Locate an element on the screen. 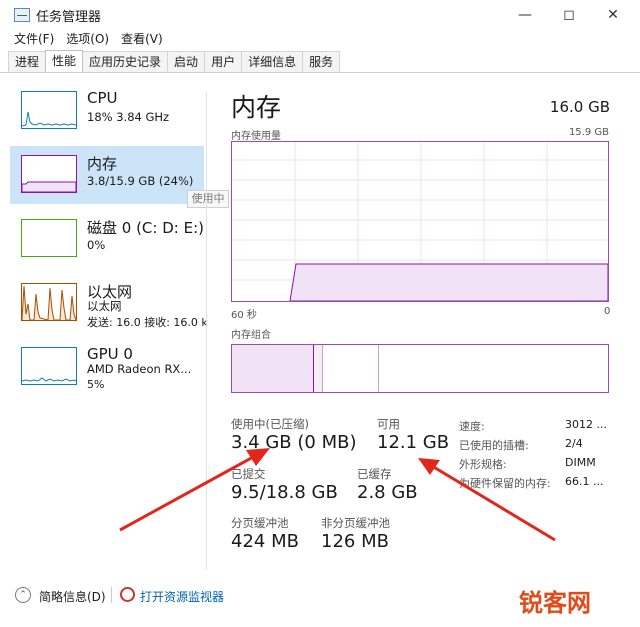 The image size is (640, 627). watermark-logo: 锐客网 is located at coordinates (555, 602).